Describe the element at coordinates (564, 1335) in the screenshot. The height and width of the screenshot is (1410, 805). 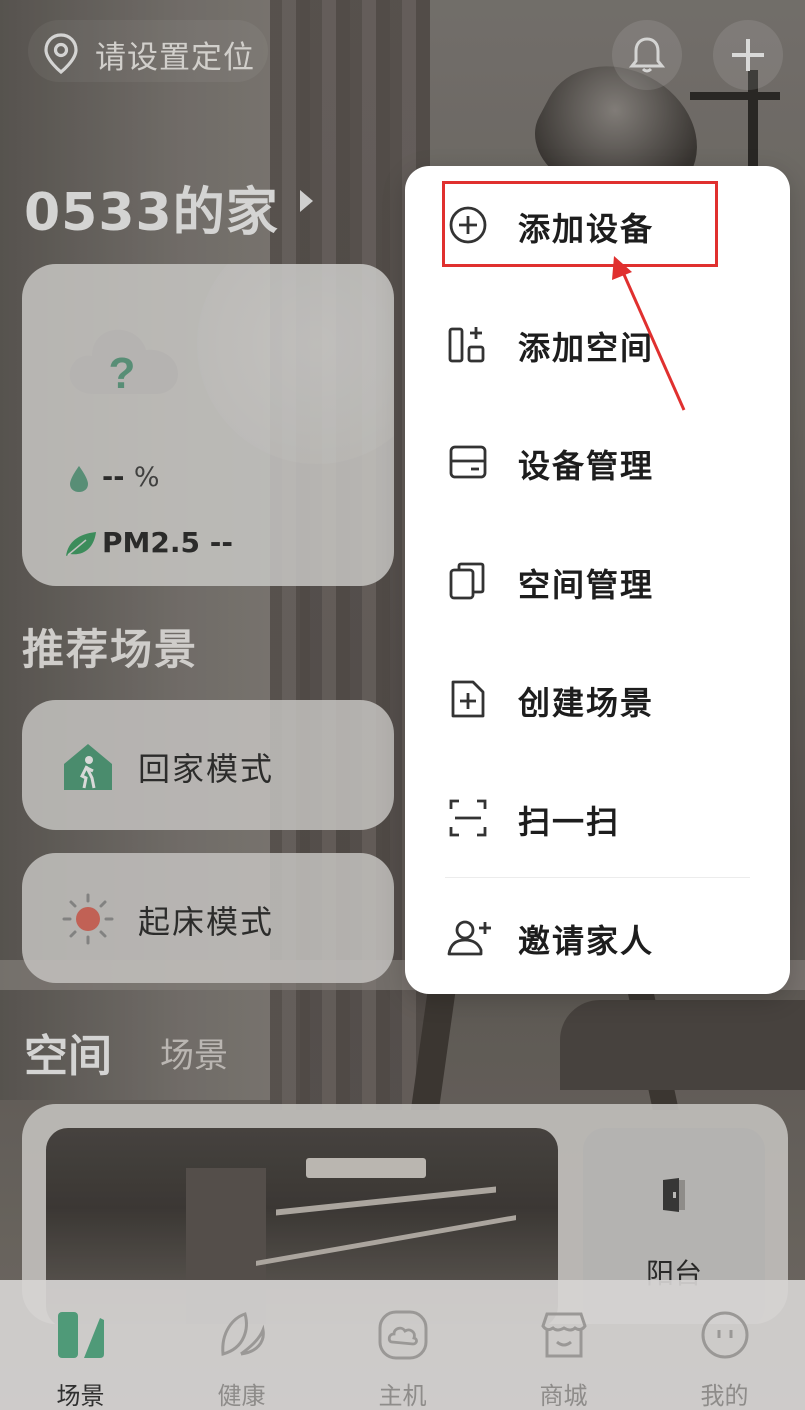
I see `store-icon` at that location.